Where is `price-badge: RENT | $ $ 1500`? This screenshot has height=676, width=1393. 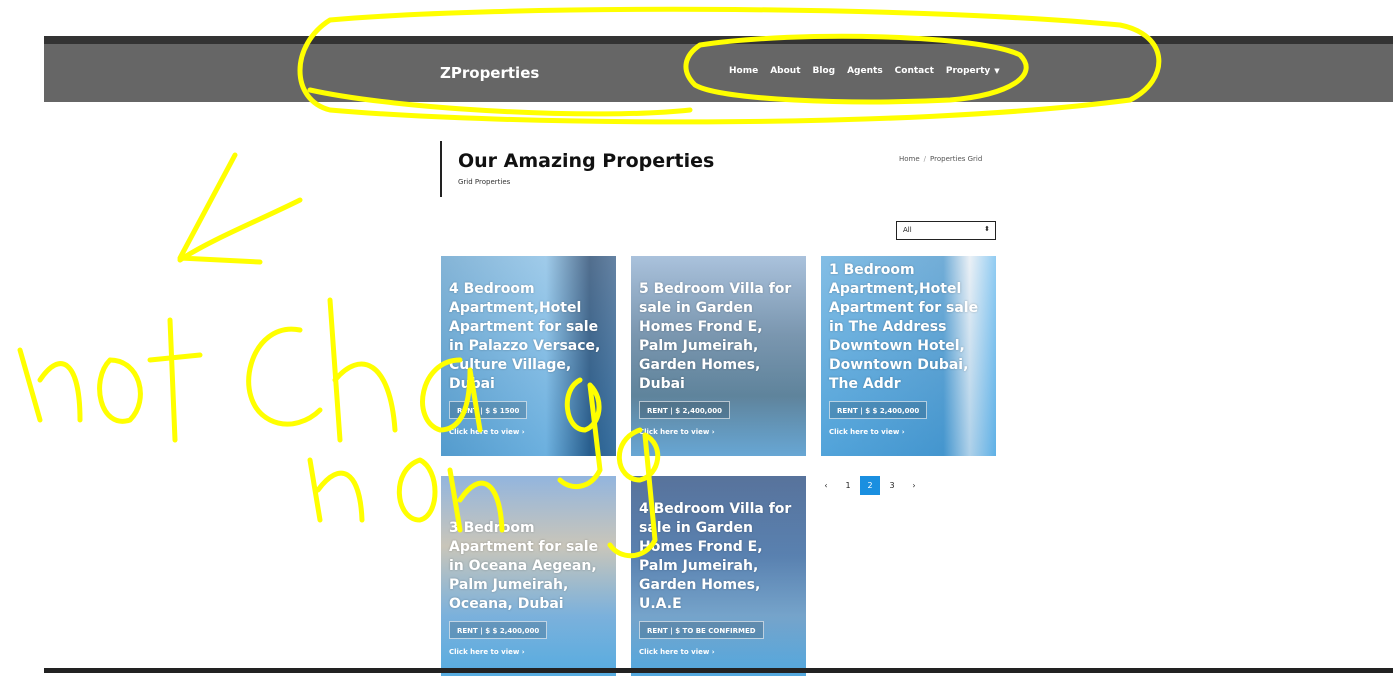 price-badge: RENT | $ $ 1500 is located at coordinates (488, 410).